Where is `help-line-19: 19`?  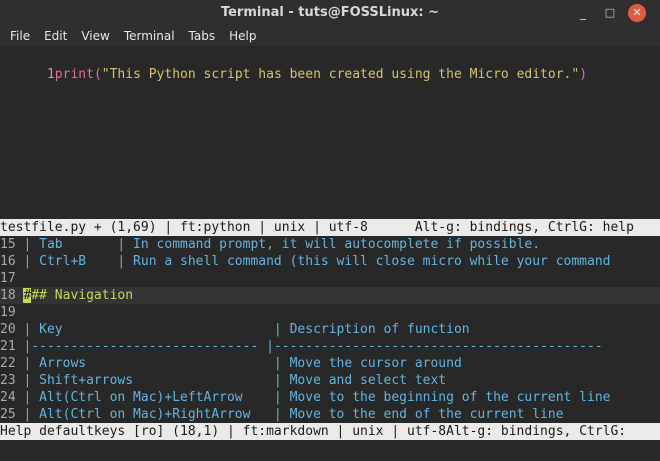
help-line-19: 19 is located at coordinates (8, 312).